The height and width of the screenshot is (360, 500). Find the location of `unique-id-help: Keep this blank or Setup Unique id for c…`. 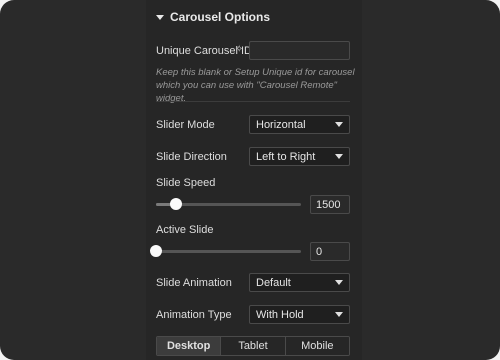

unique-id-help: Keep this blank or Setup Unique id for c… is located at coordinates (255, 85).